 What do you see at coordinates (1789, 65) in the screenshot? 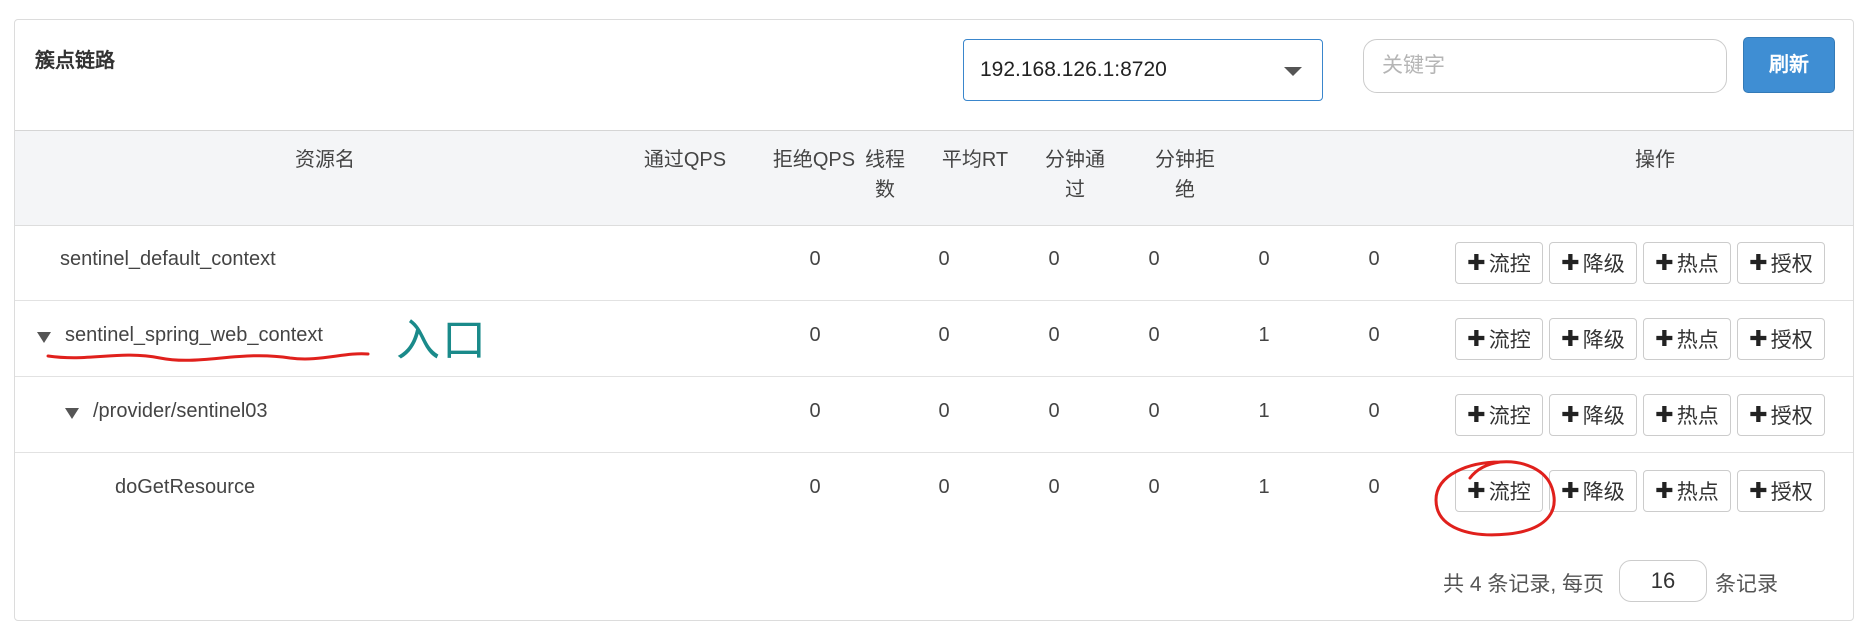
I see `refresh-button: 刷新` at bounding box center [1789, 65].